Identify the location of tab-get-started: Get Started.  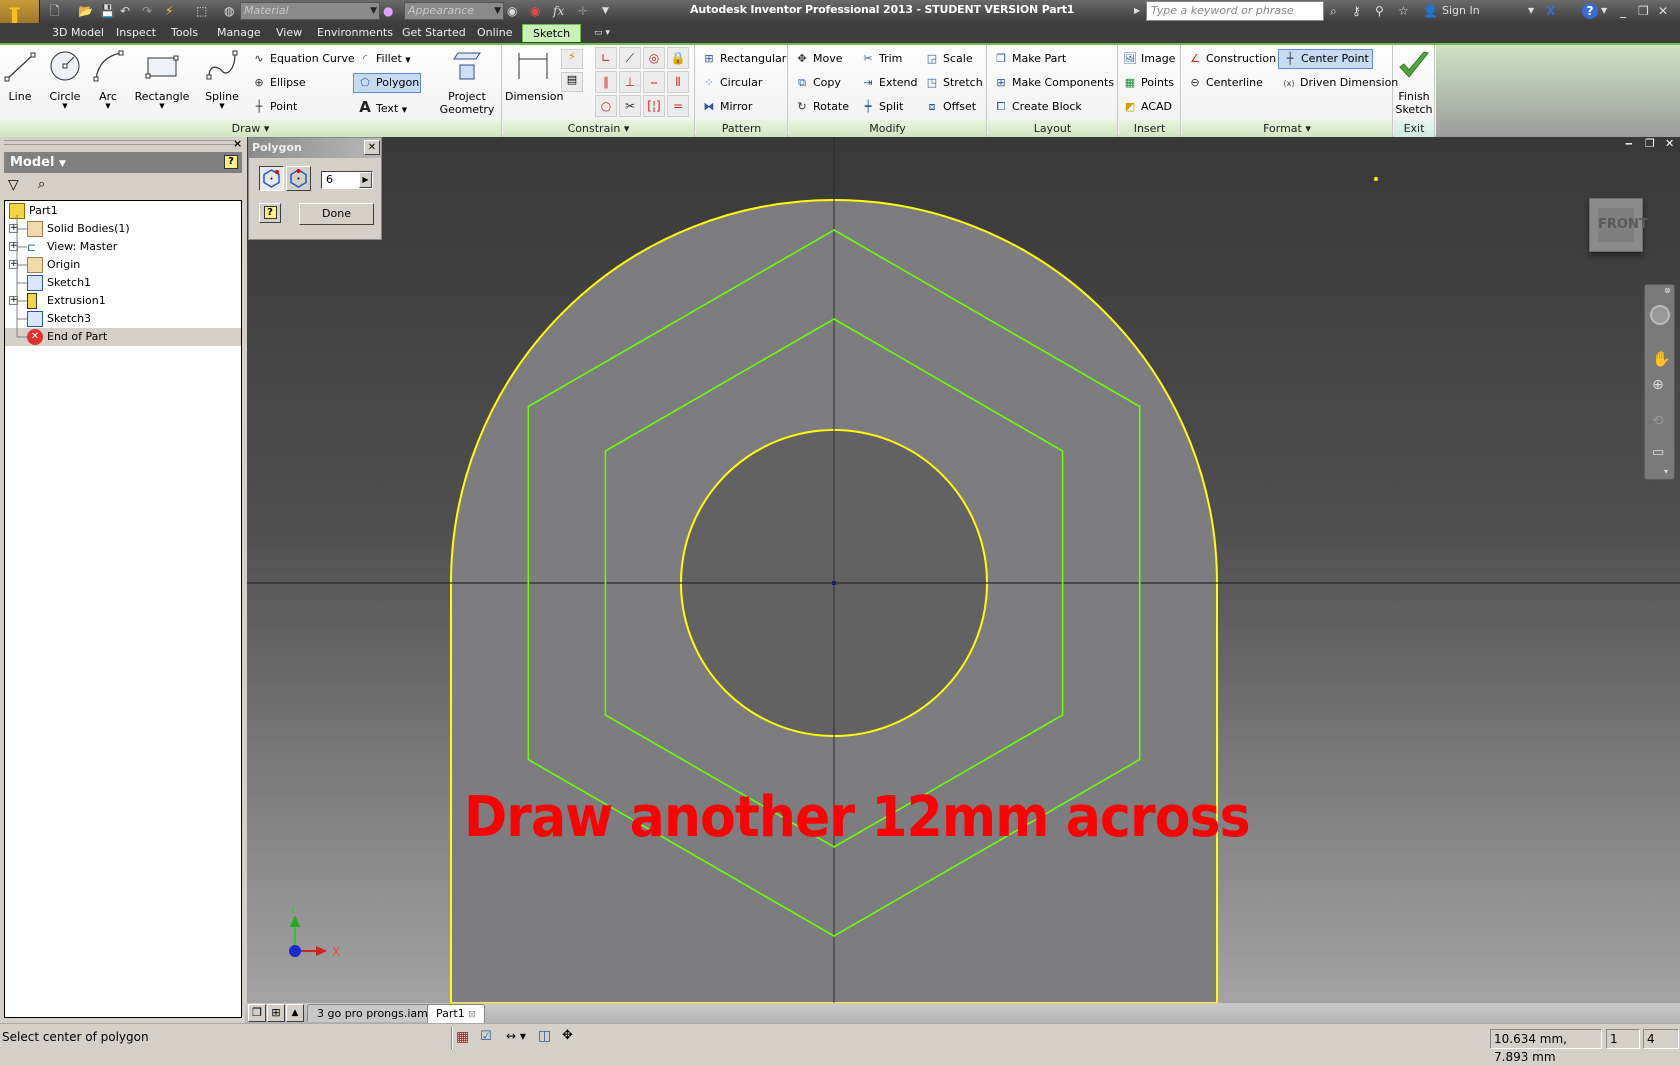
(434, 33).